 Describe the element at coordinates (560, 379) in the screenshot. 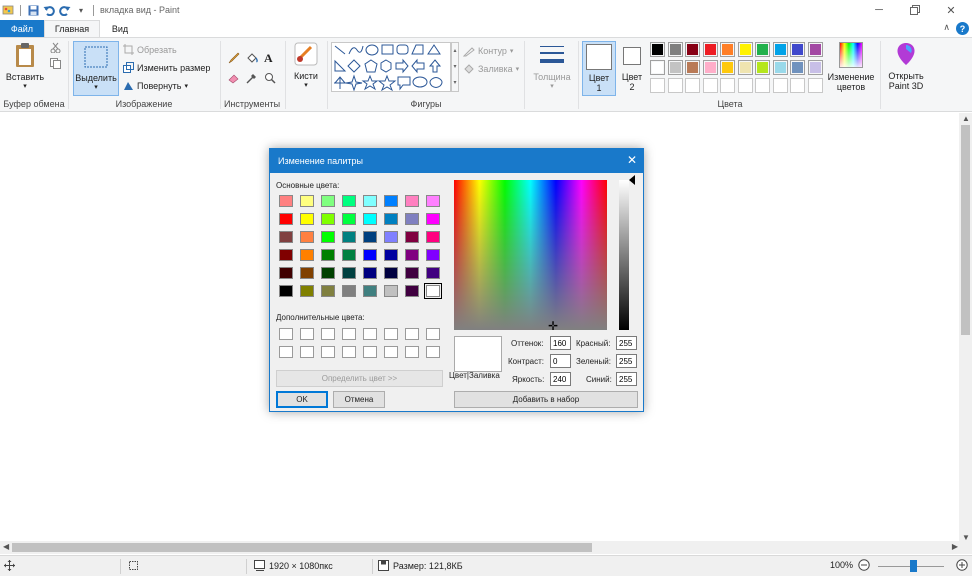

I see `lum-input` at that location.